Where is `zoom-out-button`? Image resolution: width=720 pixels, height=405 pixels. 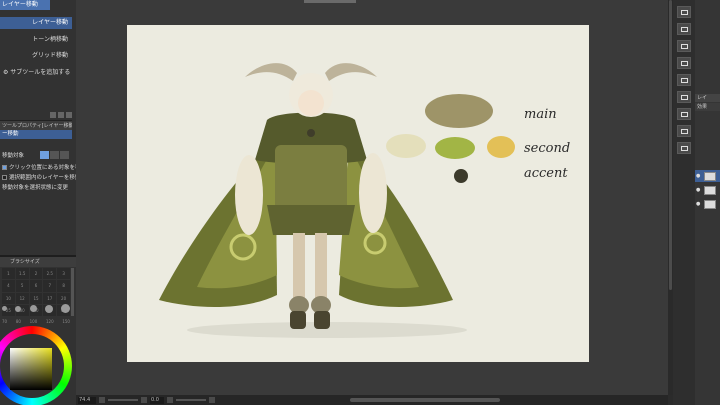
zoom-out-button is located at coordinates (102, 400).